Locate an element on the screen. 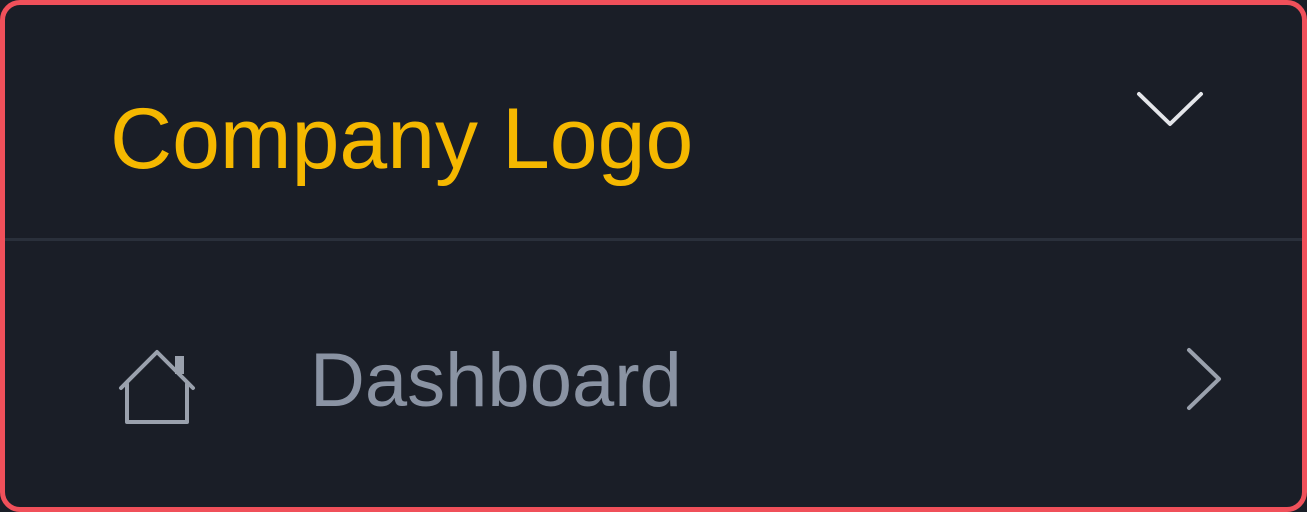  chevron-right-icon is located at coordinates (1204, 379).